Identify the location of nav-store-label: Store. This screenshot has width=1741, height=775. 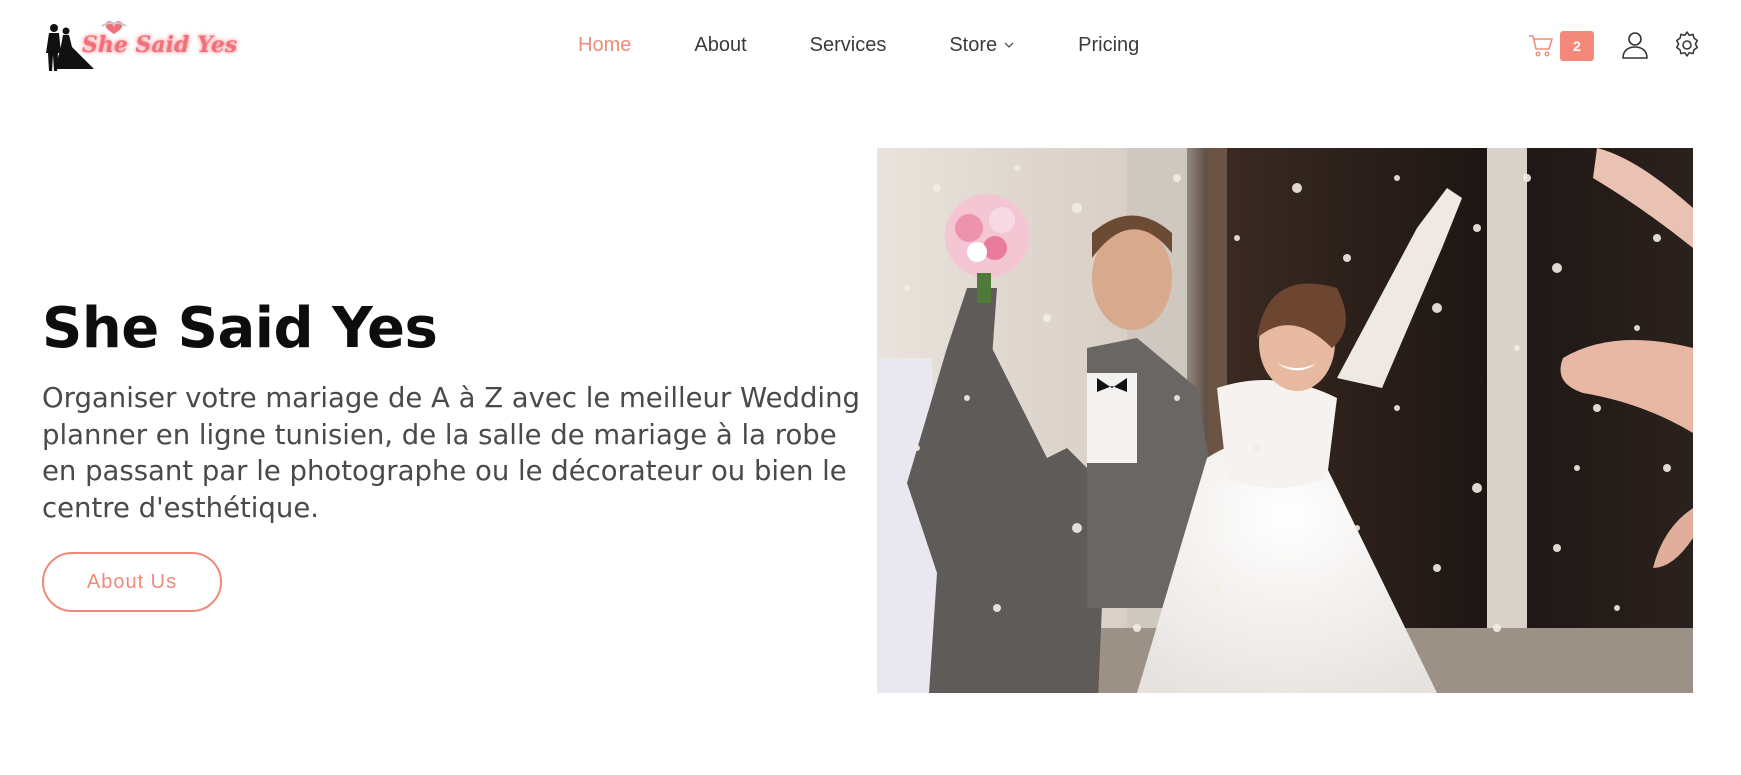
(973, 44).